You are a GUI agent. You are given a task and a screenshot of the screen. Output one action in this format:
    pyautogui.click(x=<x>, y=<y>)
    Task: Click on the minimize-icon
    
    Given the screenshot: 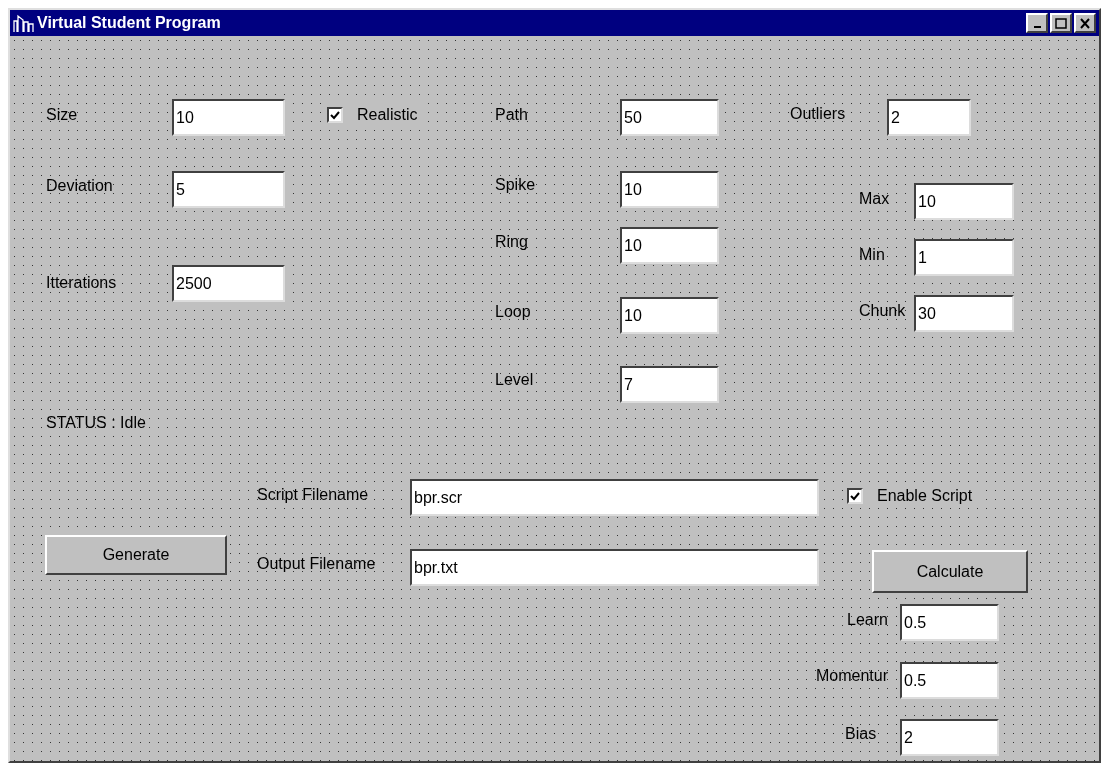 What is the action you would take?
    pyautogui.click(x=1037, y=27)
    